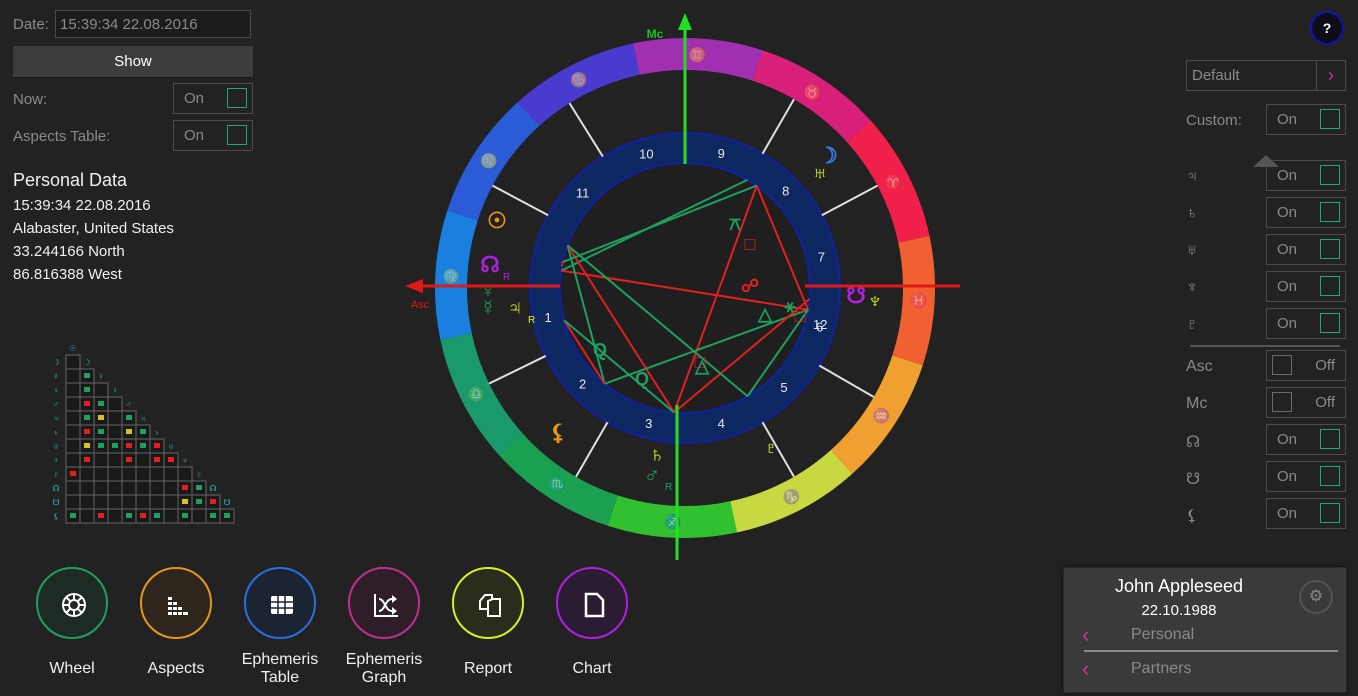  Describe the element at coordinates (1162, 635) in the screenshot. I see `personal-link: Personal` at that location.